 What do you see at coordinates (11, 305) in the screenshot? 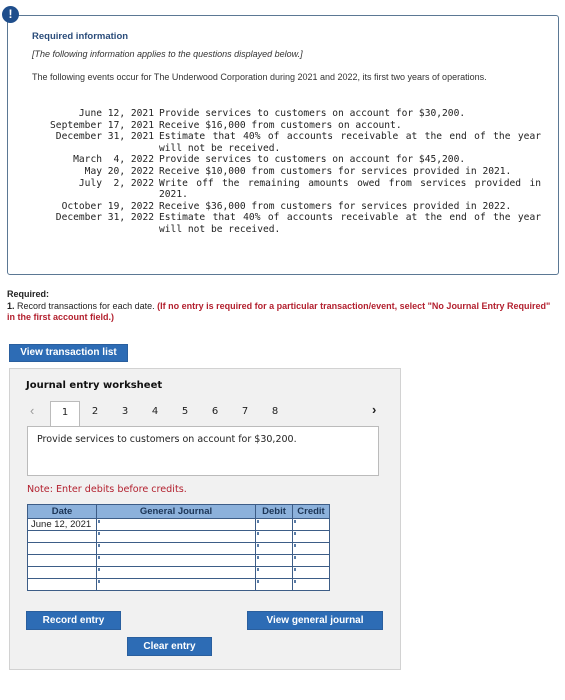
I see `requirement-number: 1.` at bounding box center [11, 305].